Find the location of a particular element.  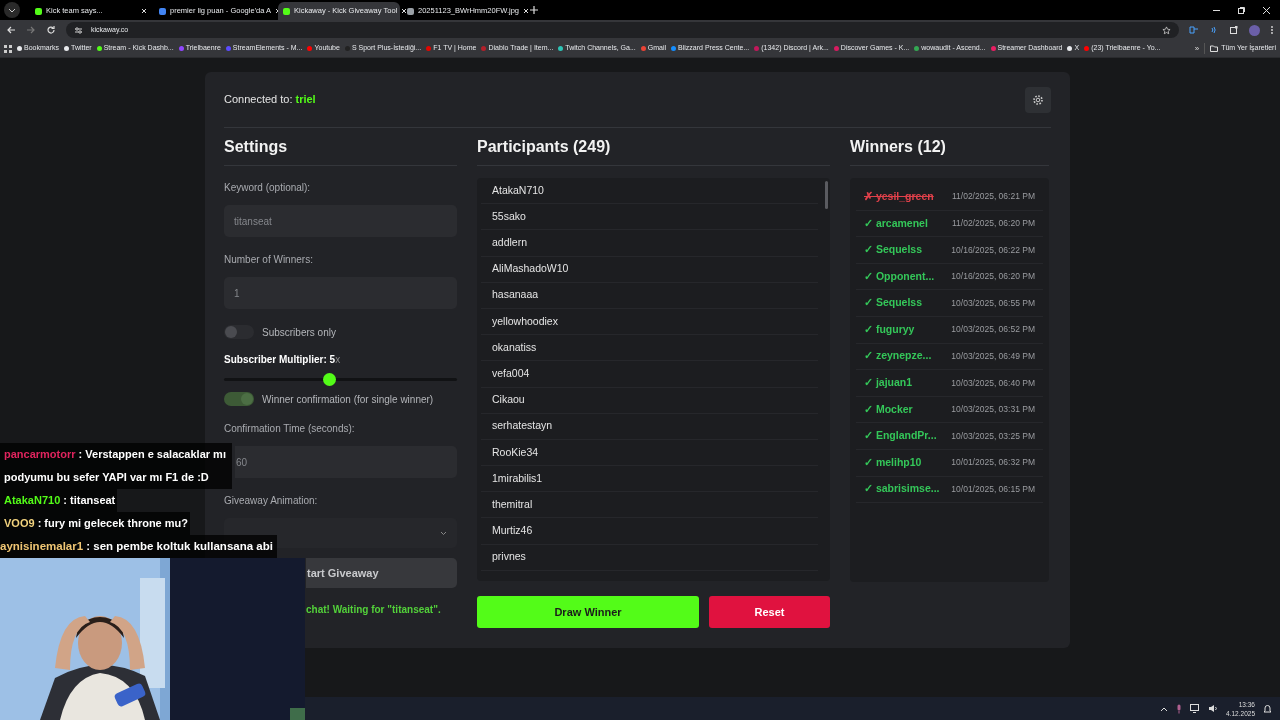

participant-name: serhatestayn is located at coordinates (522, 426).